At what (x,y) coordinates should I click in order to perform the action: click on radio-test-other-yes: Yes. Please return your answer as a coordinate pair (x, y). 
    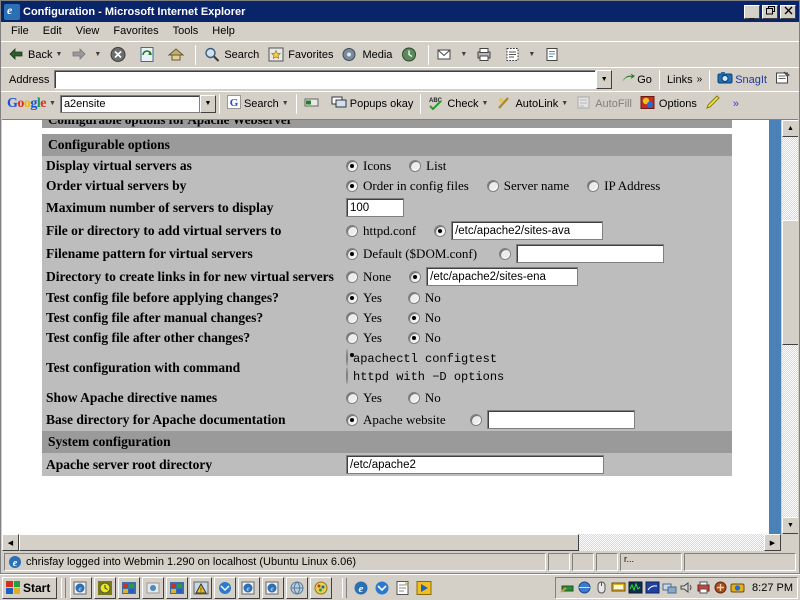
    Looking at the image, I should click on (364, 338).